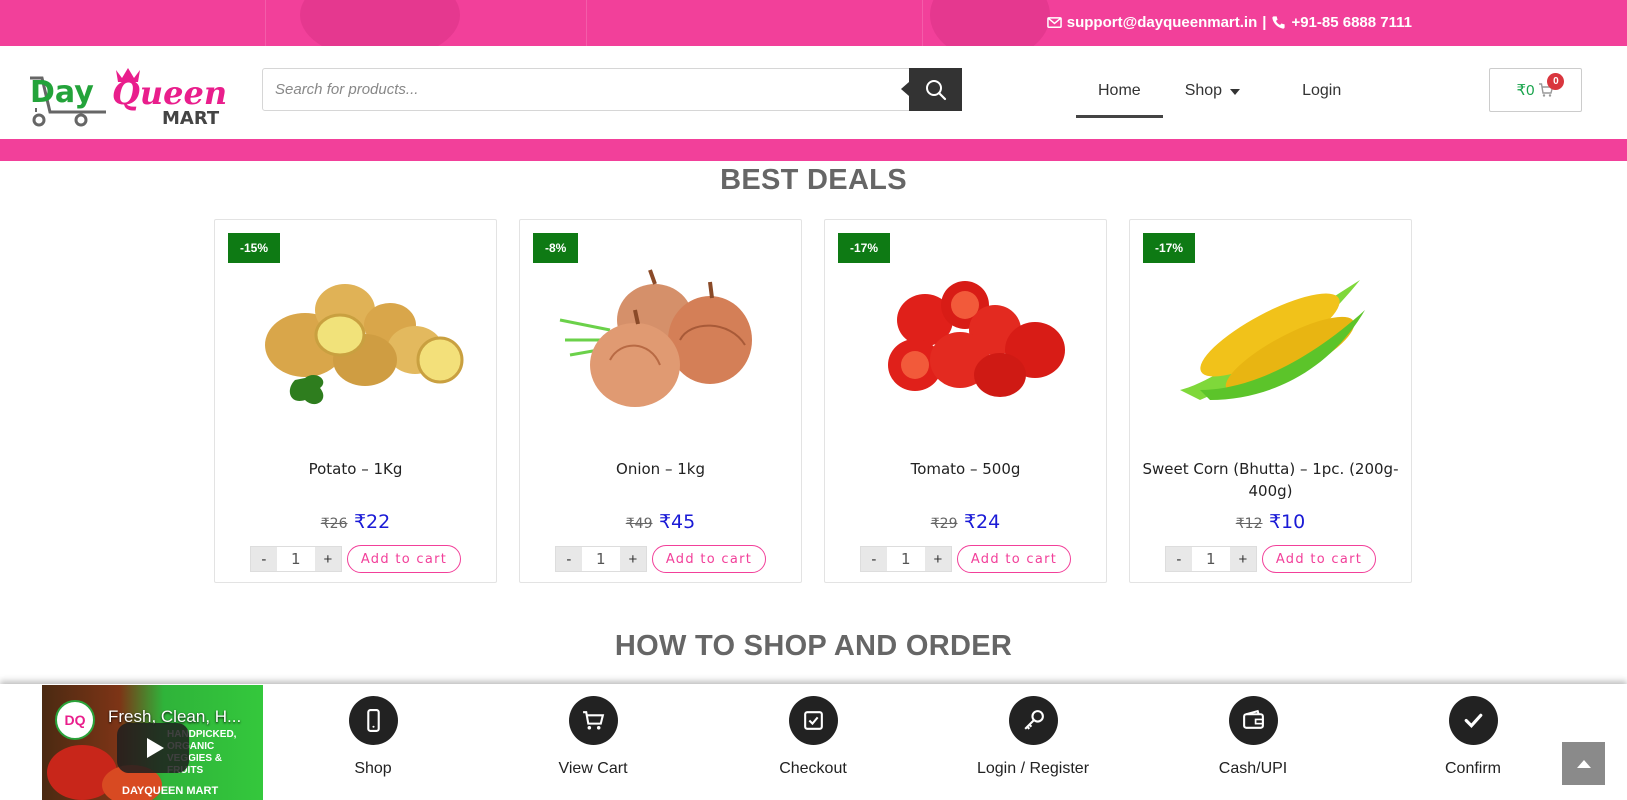 The width and height of the screenshot is (1627, 800). Describe the element at coordinates (1253, 768) in the screenshot. I see `step-label: Cash/UPI` at that location.